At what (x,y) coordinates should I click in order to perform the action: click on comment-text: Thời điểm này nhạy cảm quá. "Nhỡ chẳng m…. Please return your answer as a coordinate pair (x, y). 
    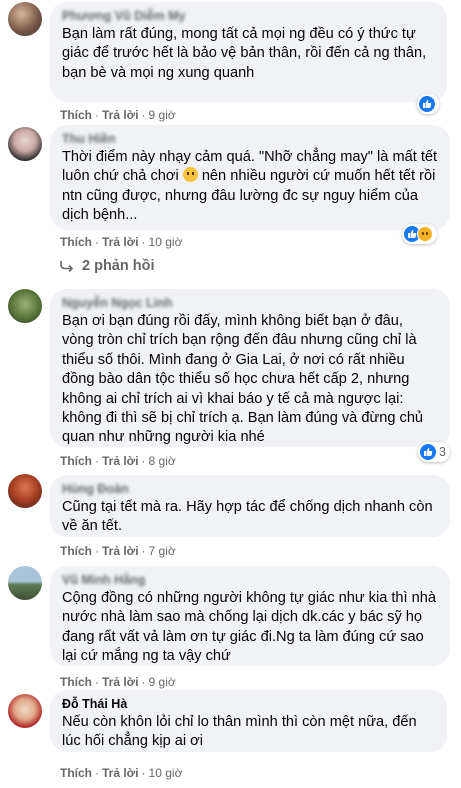
    Looking at the image, I should click on (250, 186).